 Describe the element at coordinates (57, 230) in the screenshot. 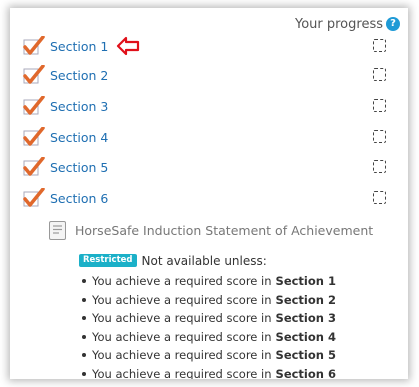

I see `document-icon` at that location.